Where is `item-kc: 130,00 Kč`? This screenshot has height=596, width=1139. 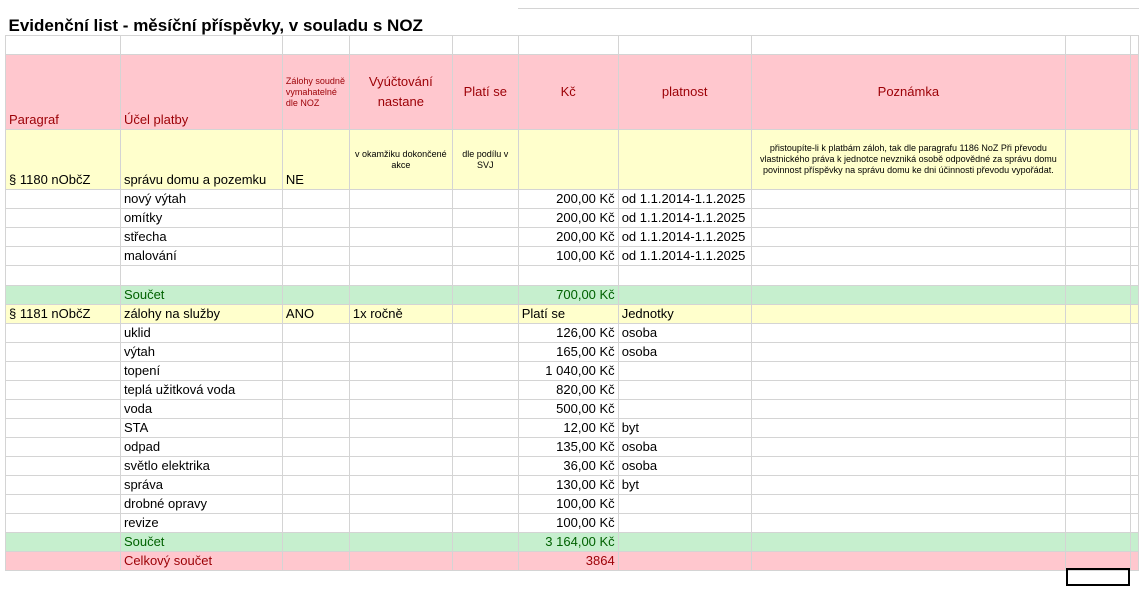
item-kc: 130,00 Kč is located at coordinates (568, 485).